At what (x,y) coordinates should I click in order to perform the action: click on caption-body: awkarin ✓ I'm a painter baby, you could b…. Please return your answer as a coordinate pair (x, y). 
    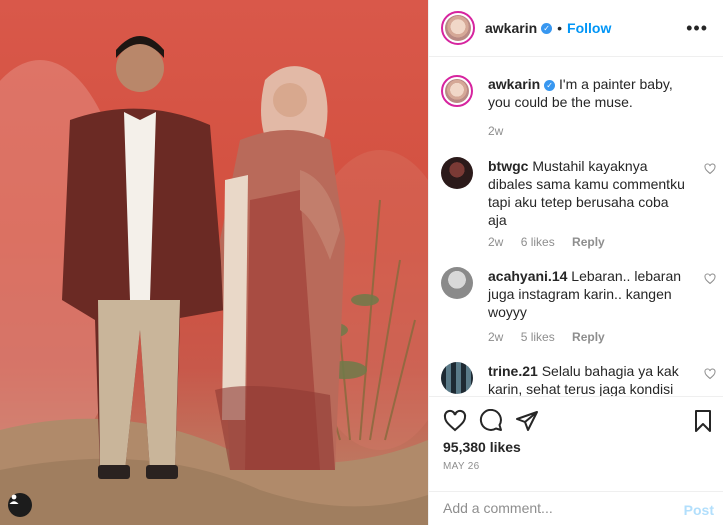
    Looking at the image, I should click on (593, 93).